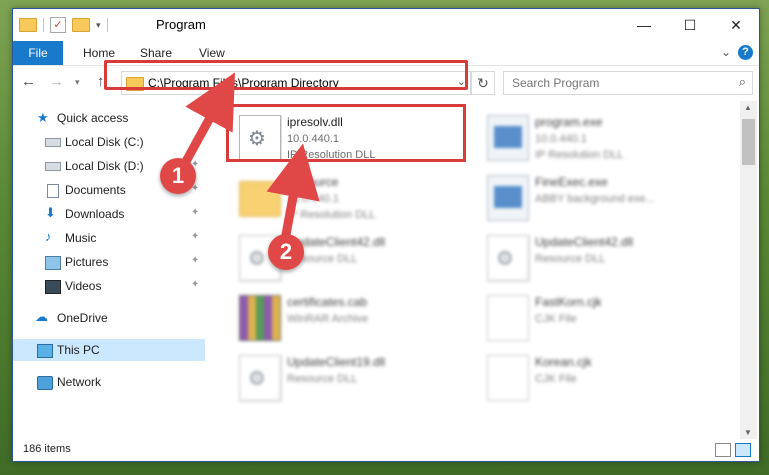 The image size is (769, 475). What do you see at coordinates (327, 302) in the screenshot?
I see `file-name: certificates.cab` at bounding box center [327, 302].